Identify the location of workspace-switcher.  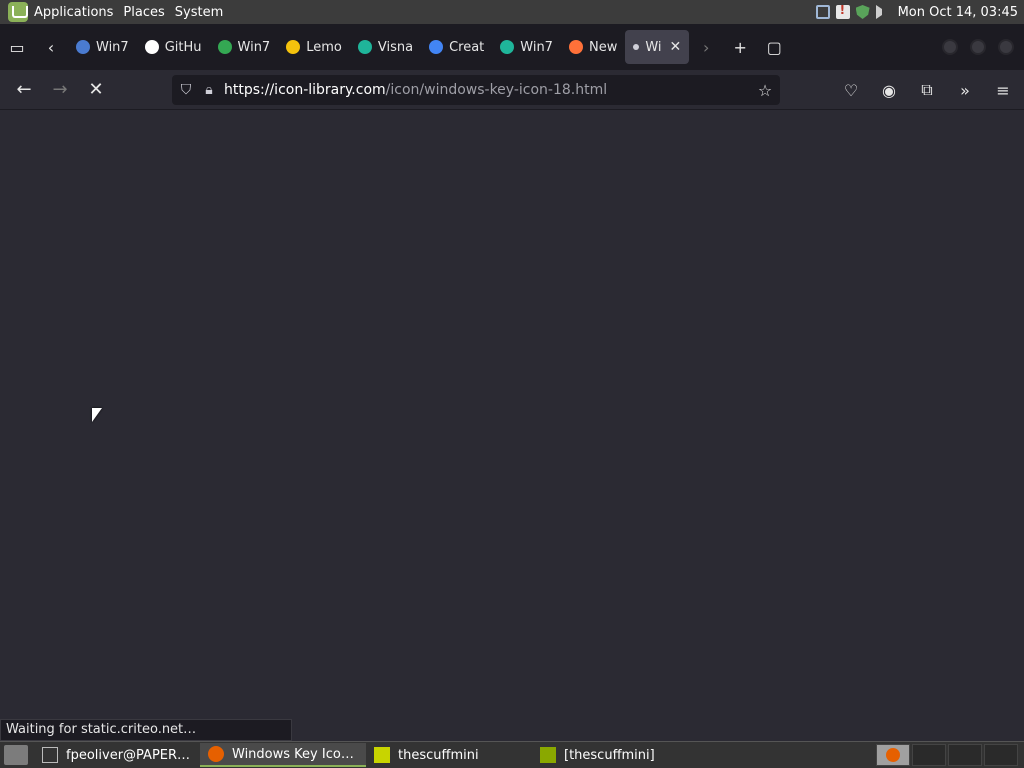
(950, 755).